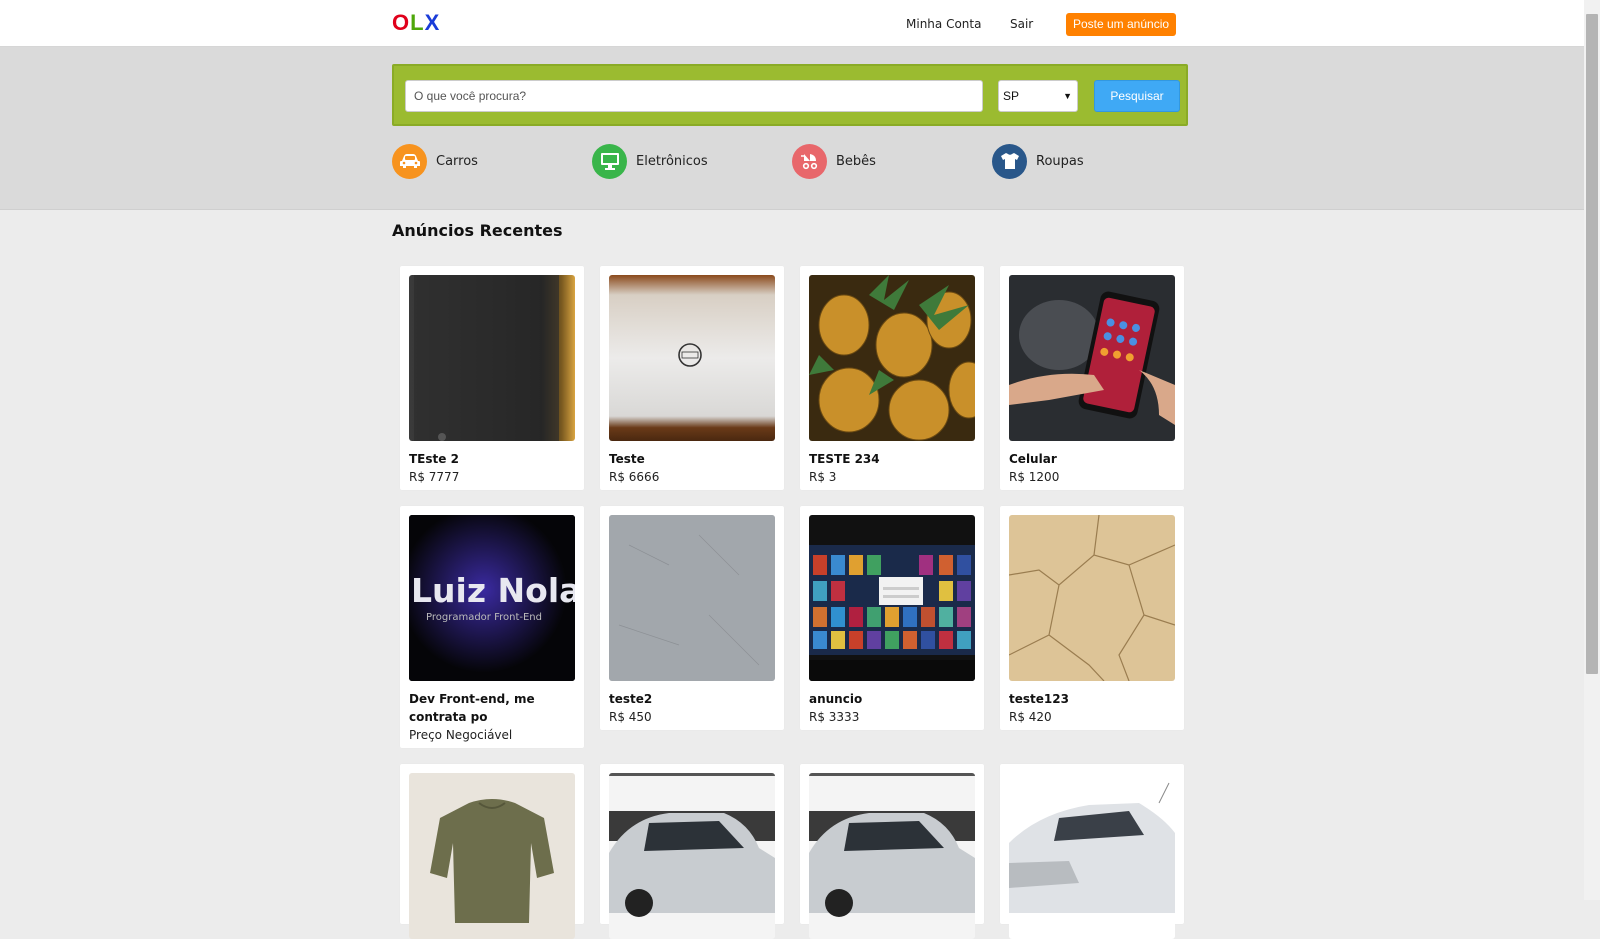 The height and width of the screenshot is (939, 1600). What do you see at coordinates (432, 22) in the screenshot?
I see `logo-letter-x: X` at bounding box center [432, 22].